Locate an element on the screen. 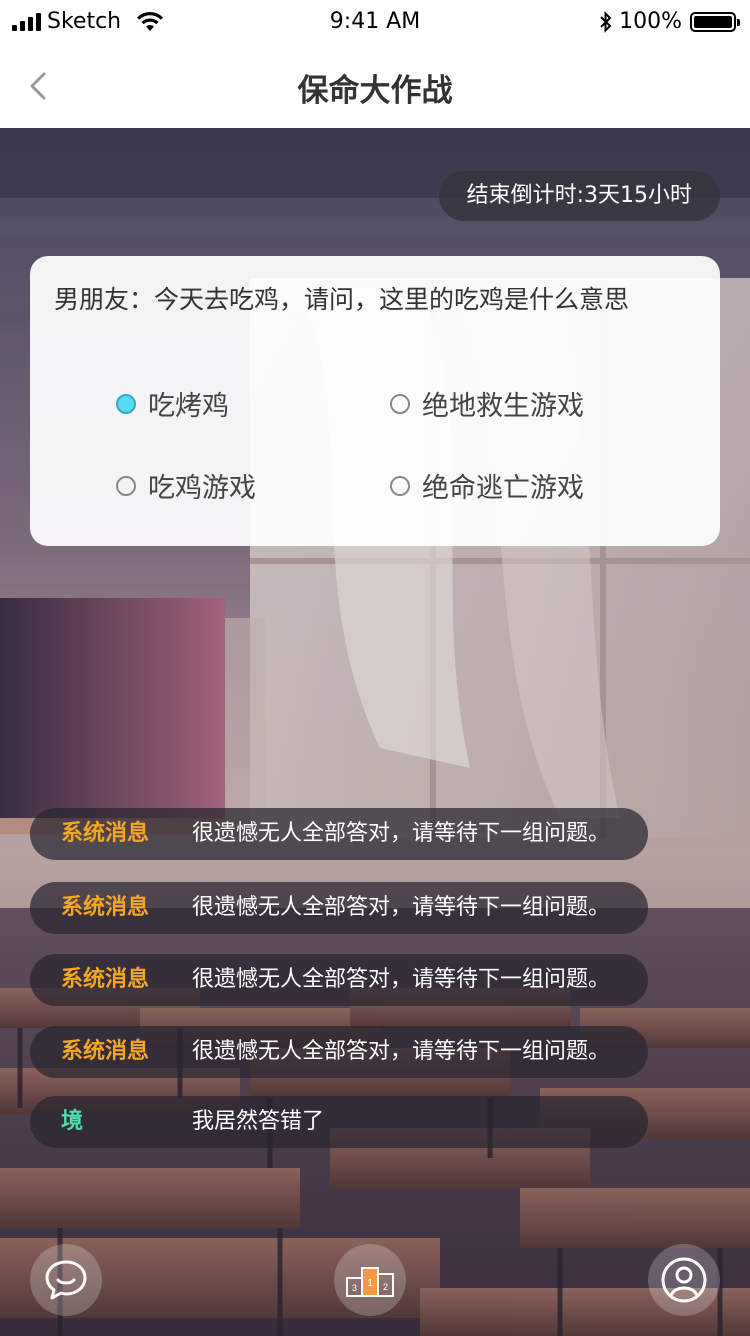 Image resolution: width=750 pixels, height=1336 pixels. bluetooth-icon is located at coordinates (606, 21).